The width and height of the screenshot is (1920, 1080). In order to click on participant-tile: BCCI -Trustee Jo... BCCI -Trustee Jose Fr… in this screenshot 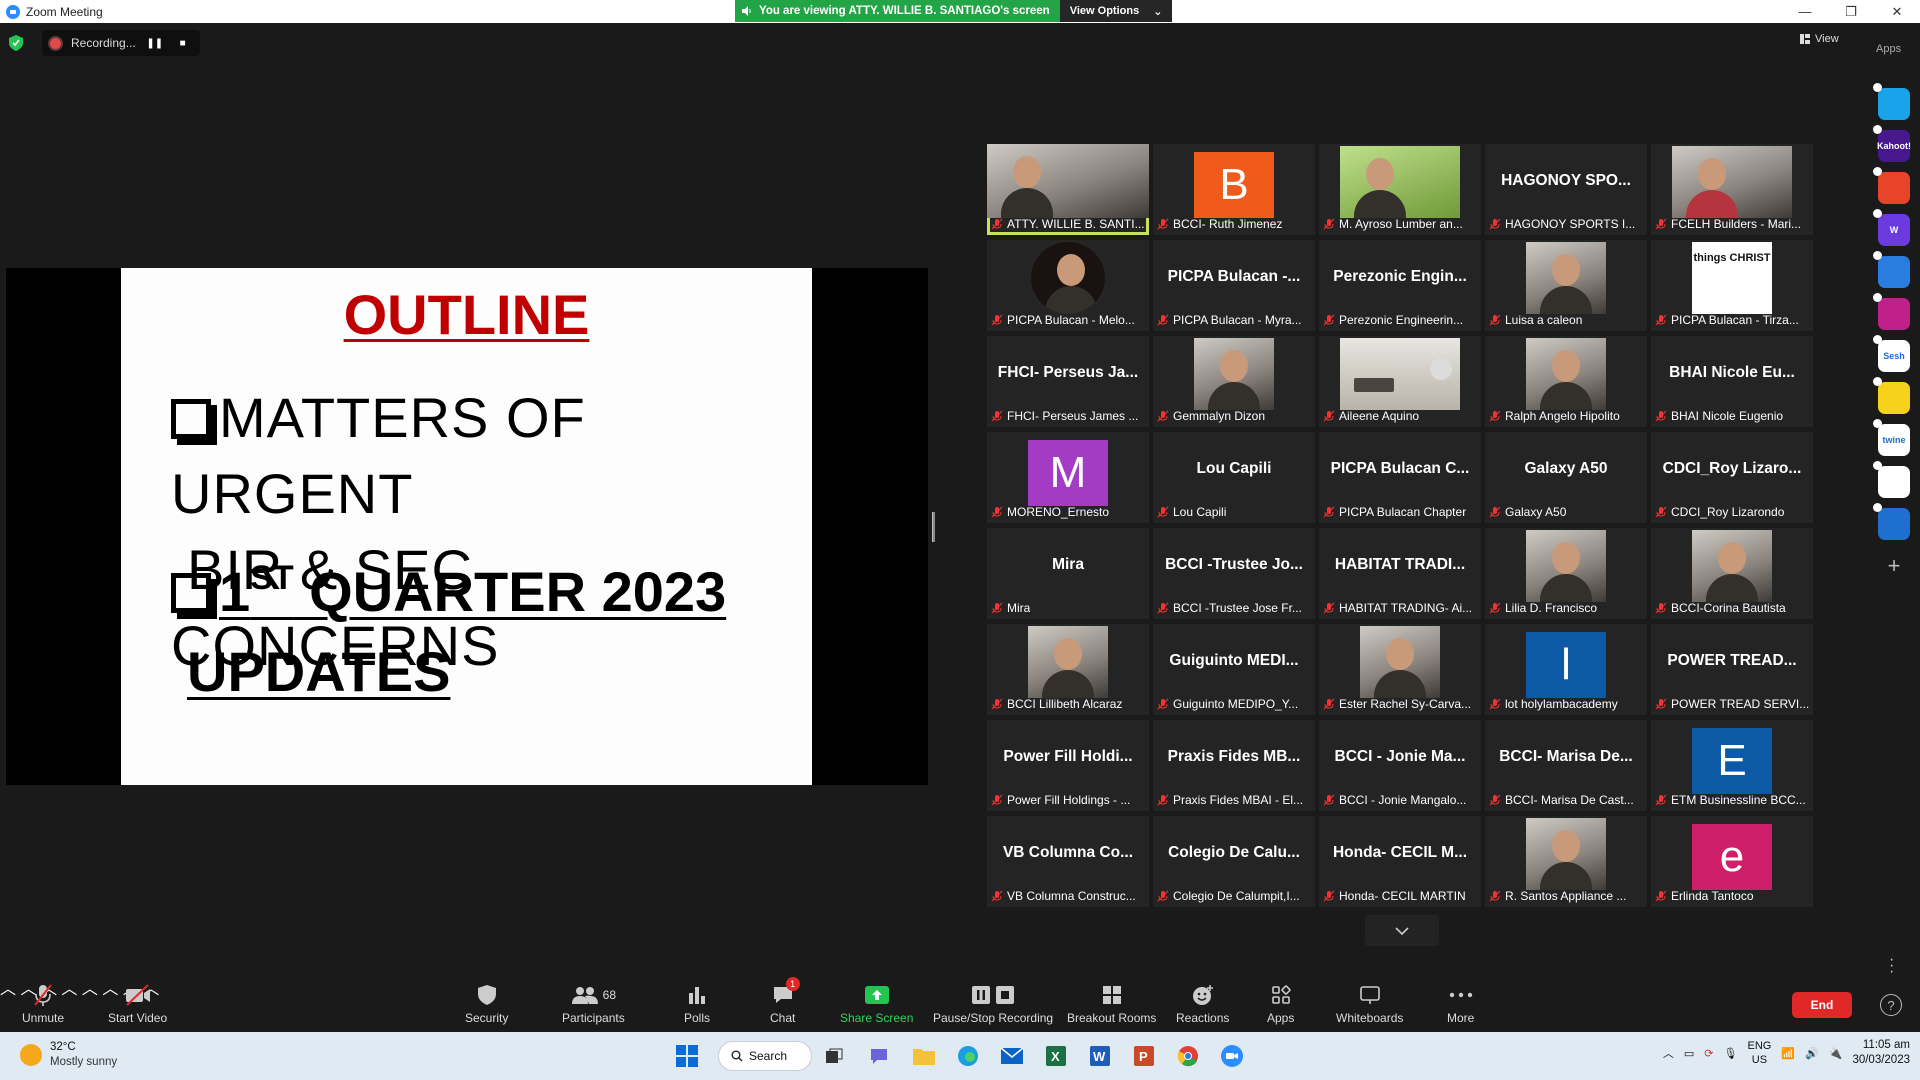, I will do `click(1234, 573)`.